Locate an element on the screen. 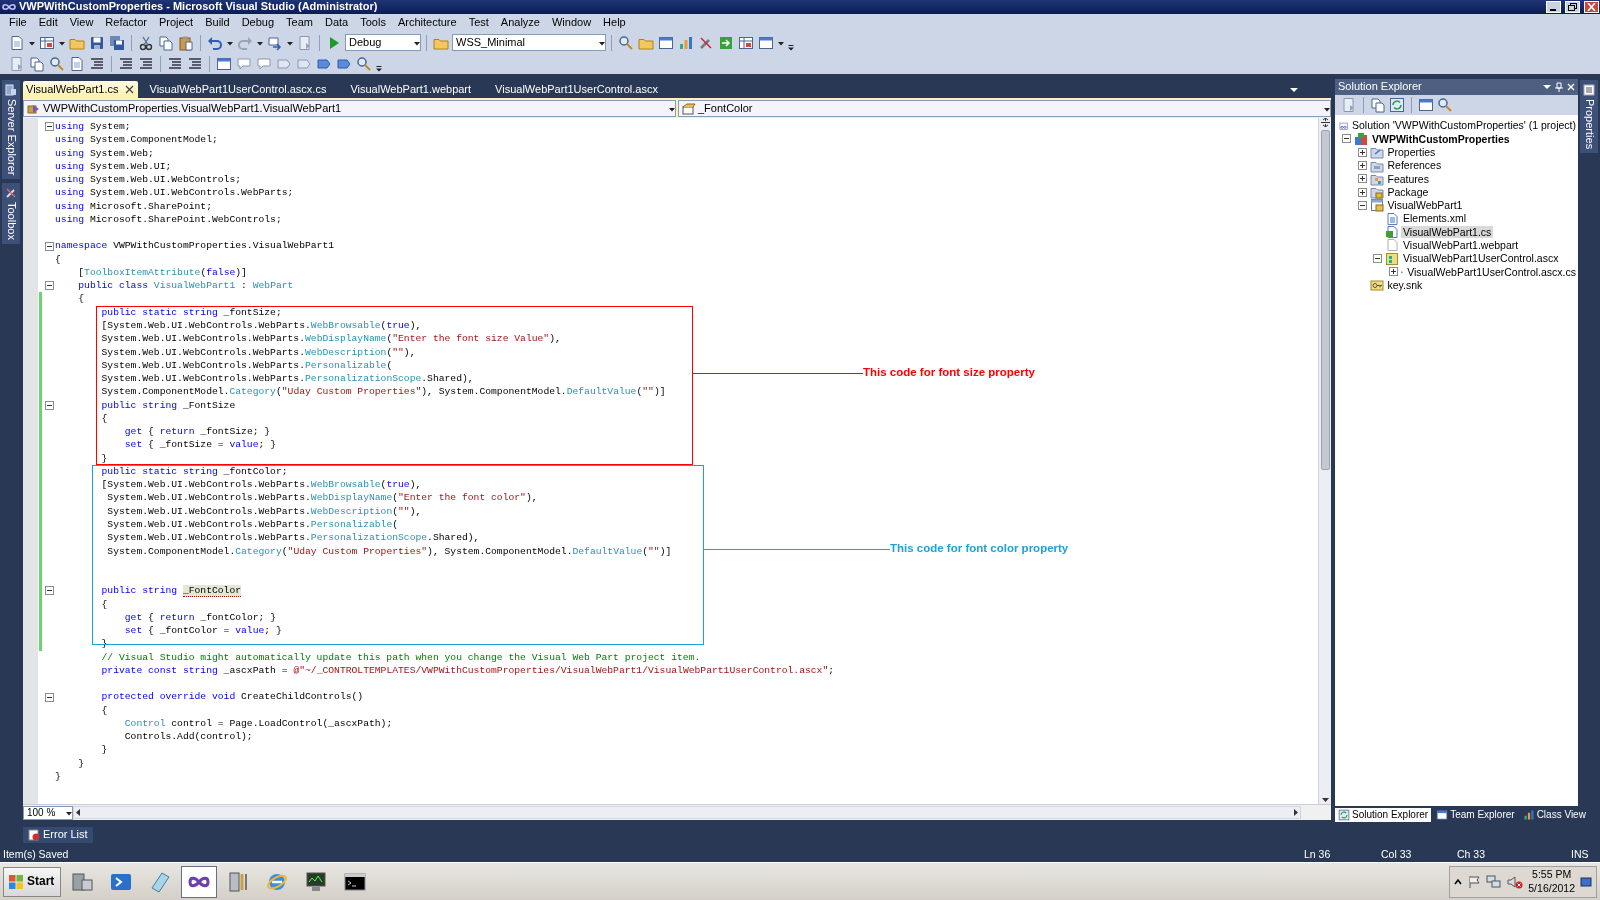 The image size is (1600, 900). side-tab: Properties is located at coordinates (1589, 117).